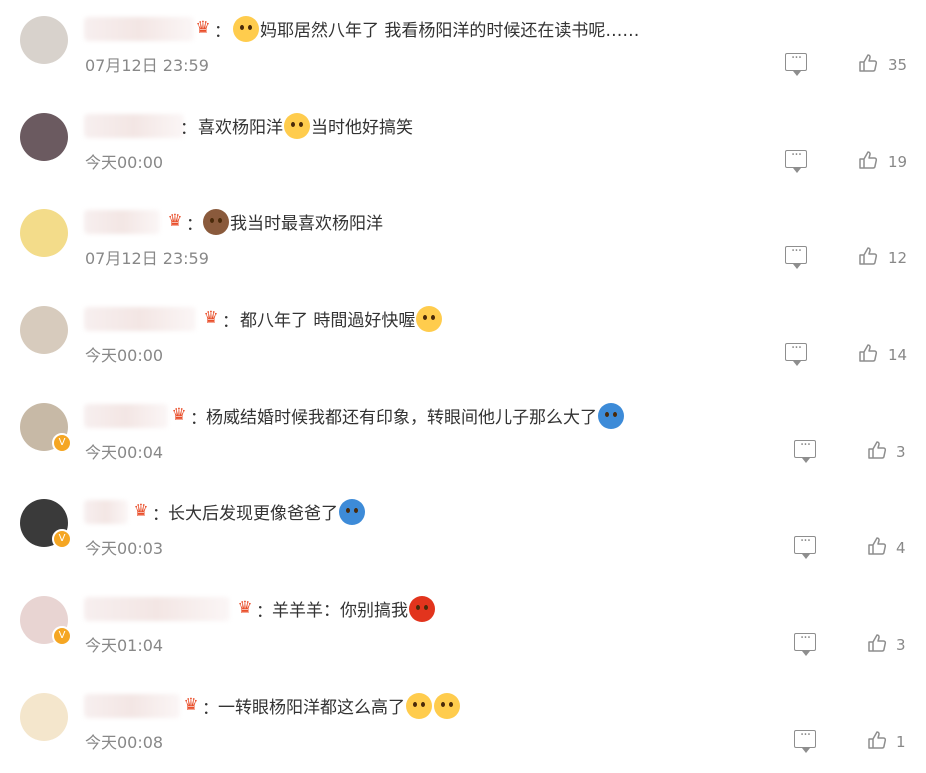  Describe the element at coordinates (463, 338) in the screenshot. I see `comment-item: ♛ ： 都八年了 時間過好快喔 今天00:00 14` at that location.